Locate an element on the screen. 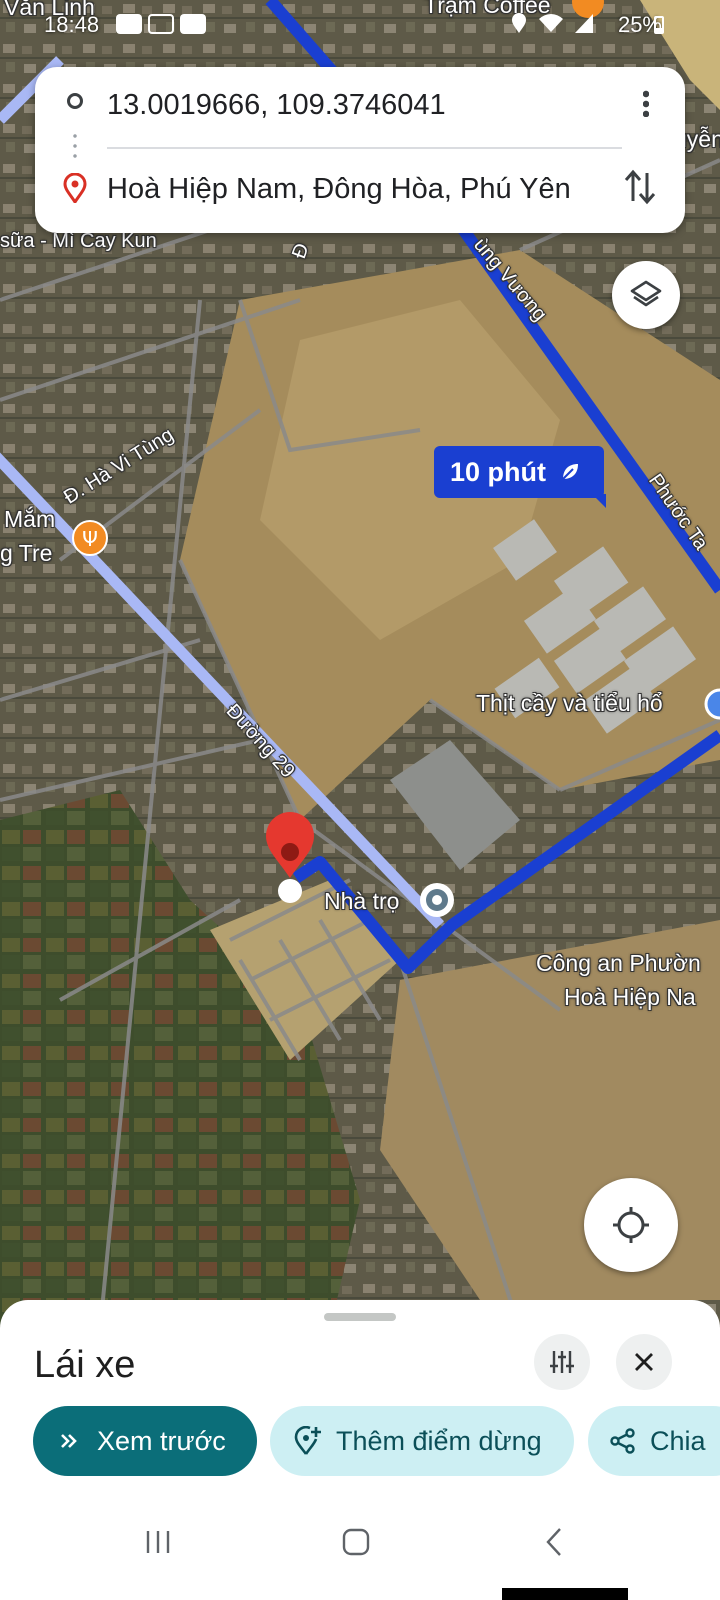 This screenshot has width=720, height=1600. preview-label: Xem trước is located at coordinates (161, 1440).